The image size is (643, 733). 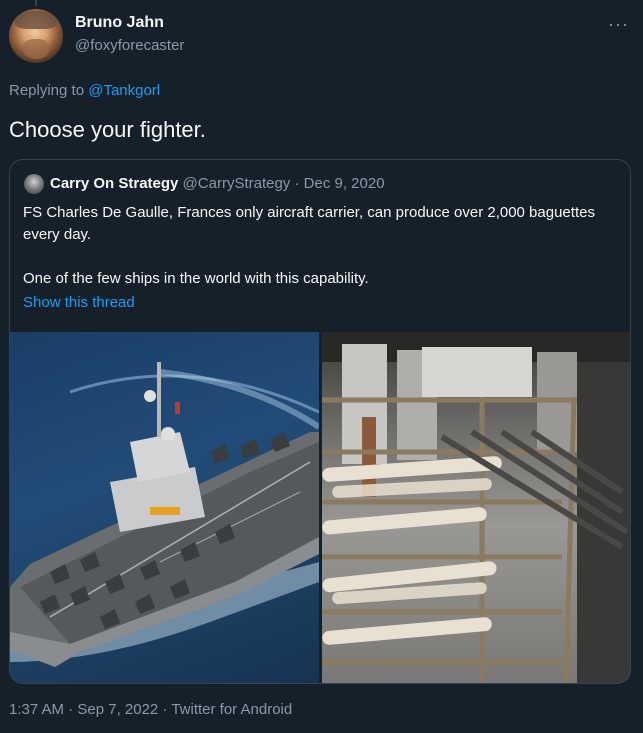 What do you see at coordinates (49, 90) in the screenshot?
I see `replying-to-prefix: Replying to` at bounding box center [49, 90].